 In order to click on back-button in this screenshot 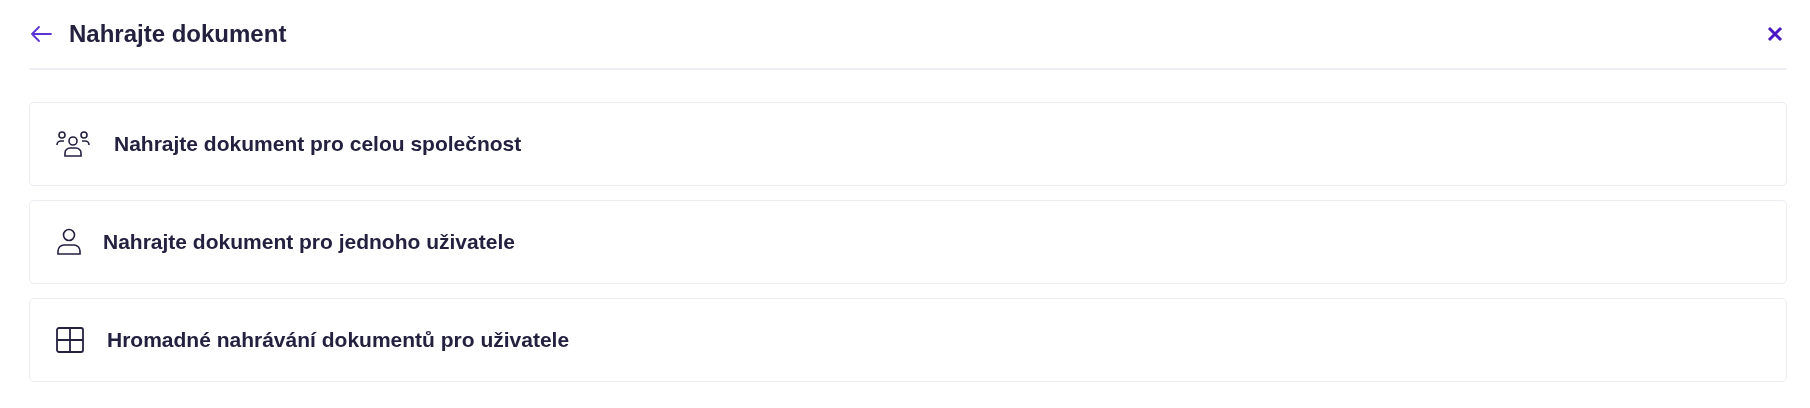, I will do `click(41, 34)`.